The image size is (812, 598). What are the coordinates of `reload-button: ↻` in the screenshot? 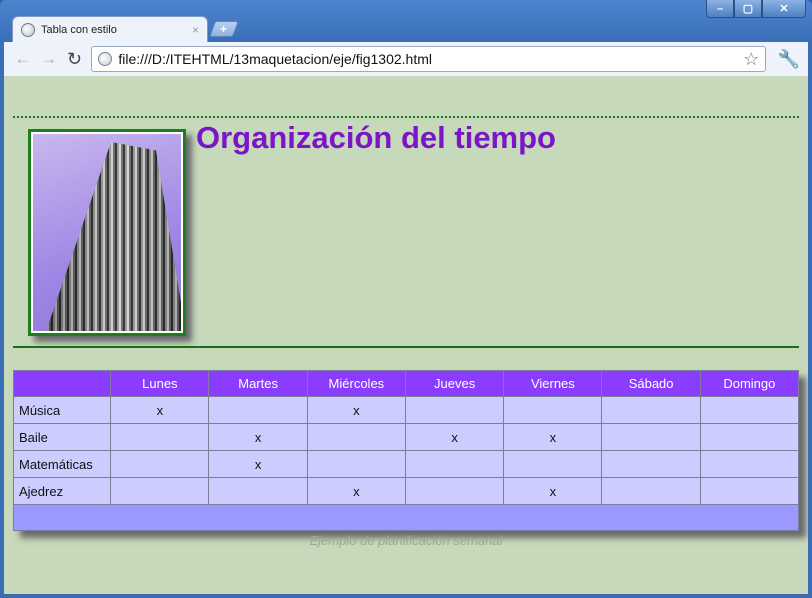 It's located at (75, 59).